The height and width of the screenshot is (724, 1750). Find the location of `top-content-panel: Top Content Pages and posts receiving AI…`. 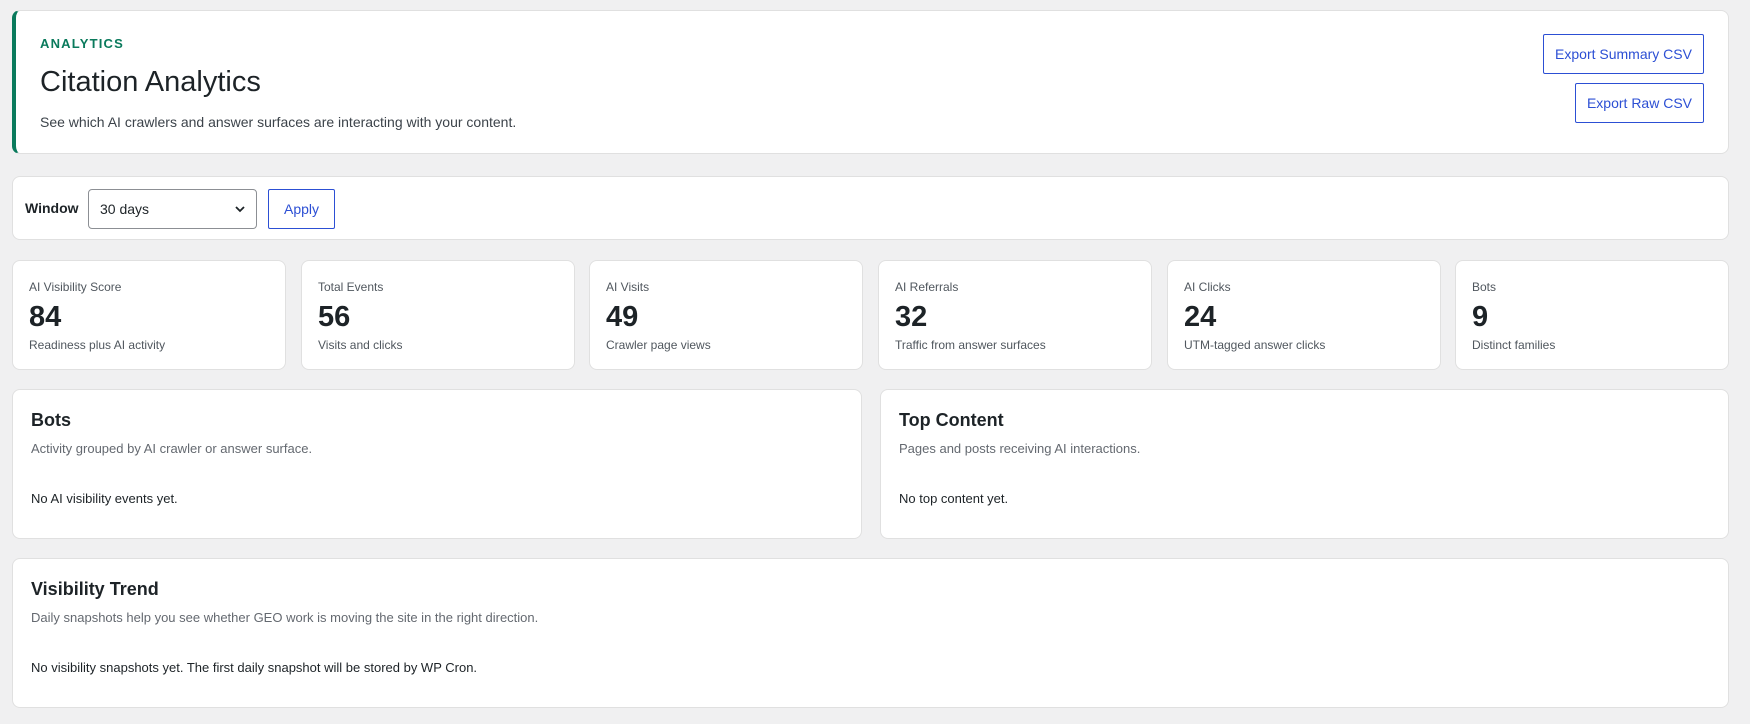

top-content-panel: Top Content Pages and posts receiving AI… is located at coordinates (1304, 464).